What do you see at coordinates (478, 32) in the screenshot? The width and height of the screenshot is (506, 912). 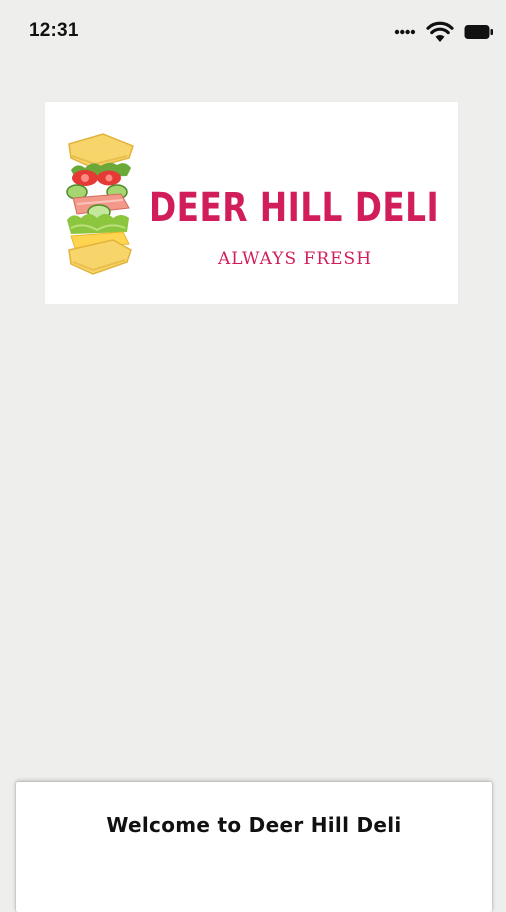 I see `battery-icon` at bounding box center [478, 32].